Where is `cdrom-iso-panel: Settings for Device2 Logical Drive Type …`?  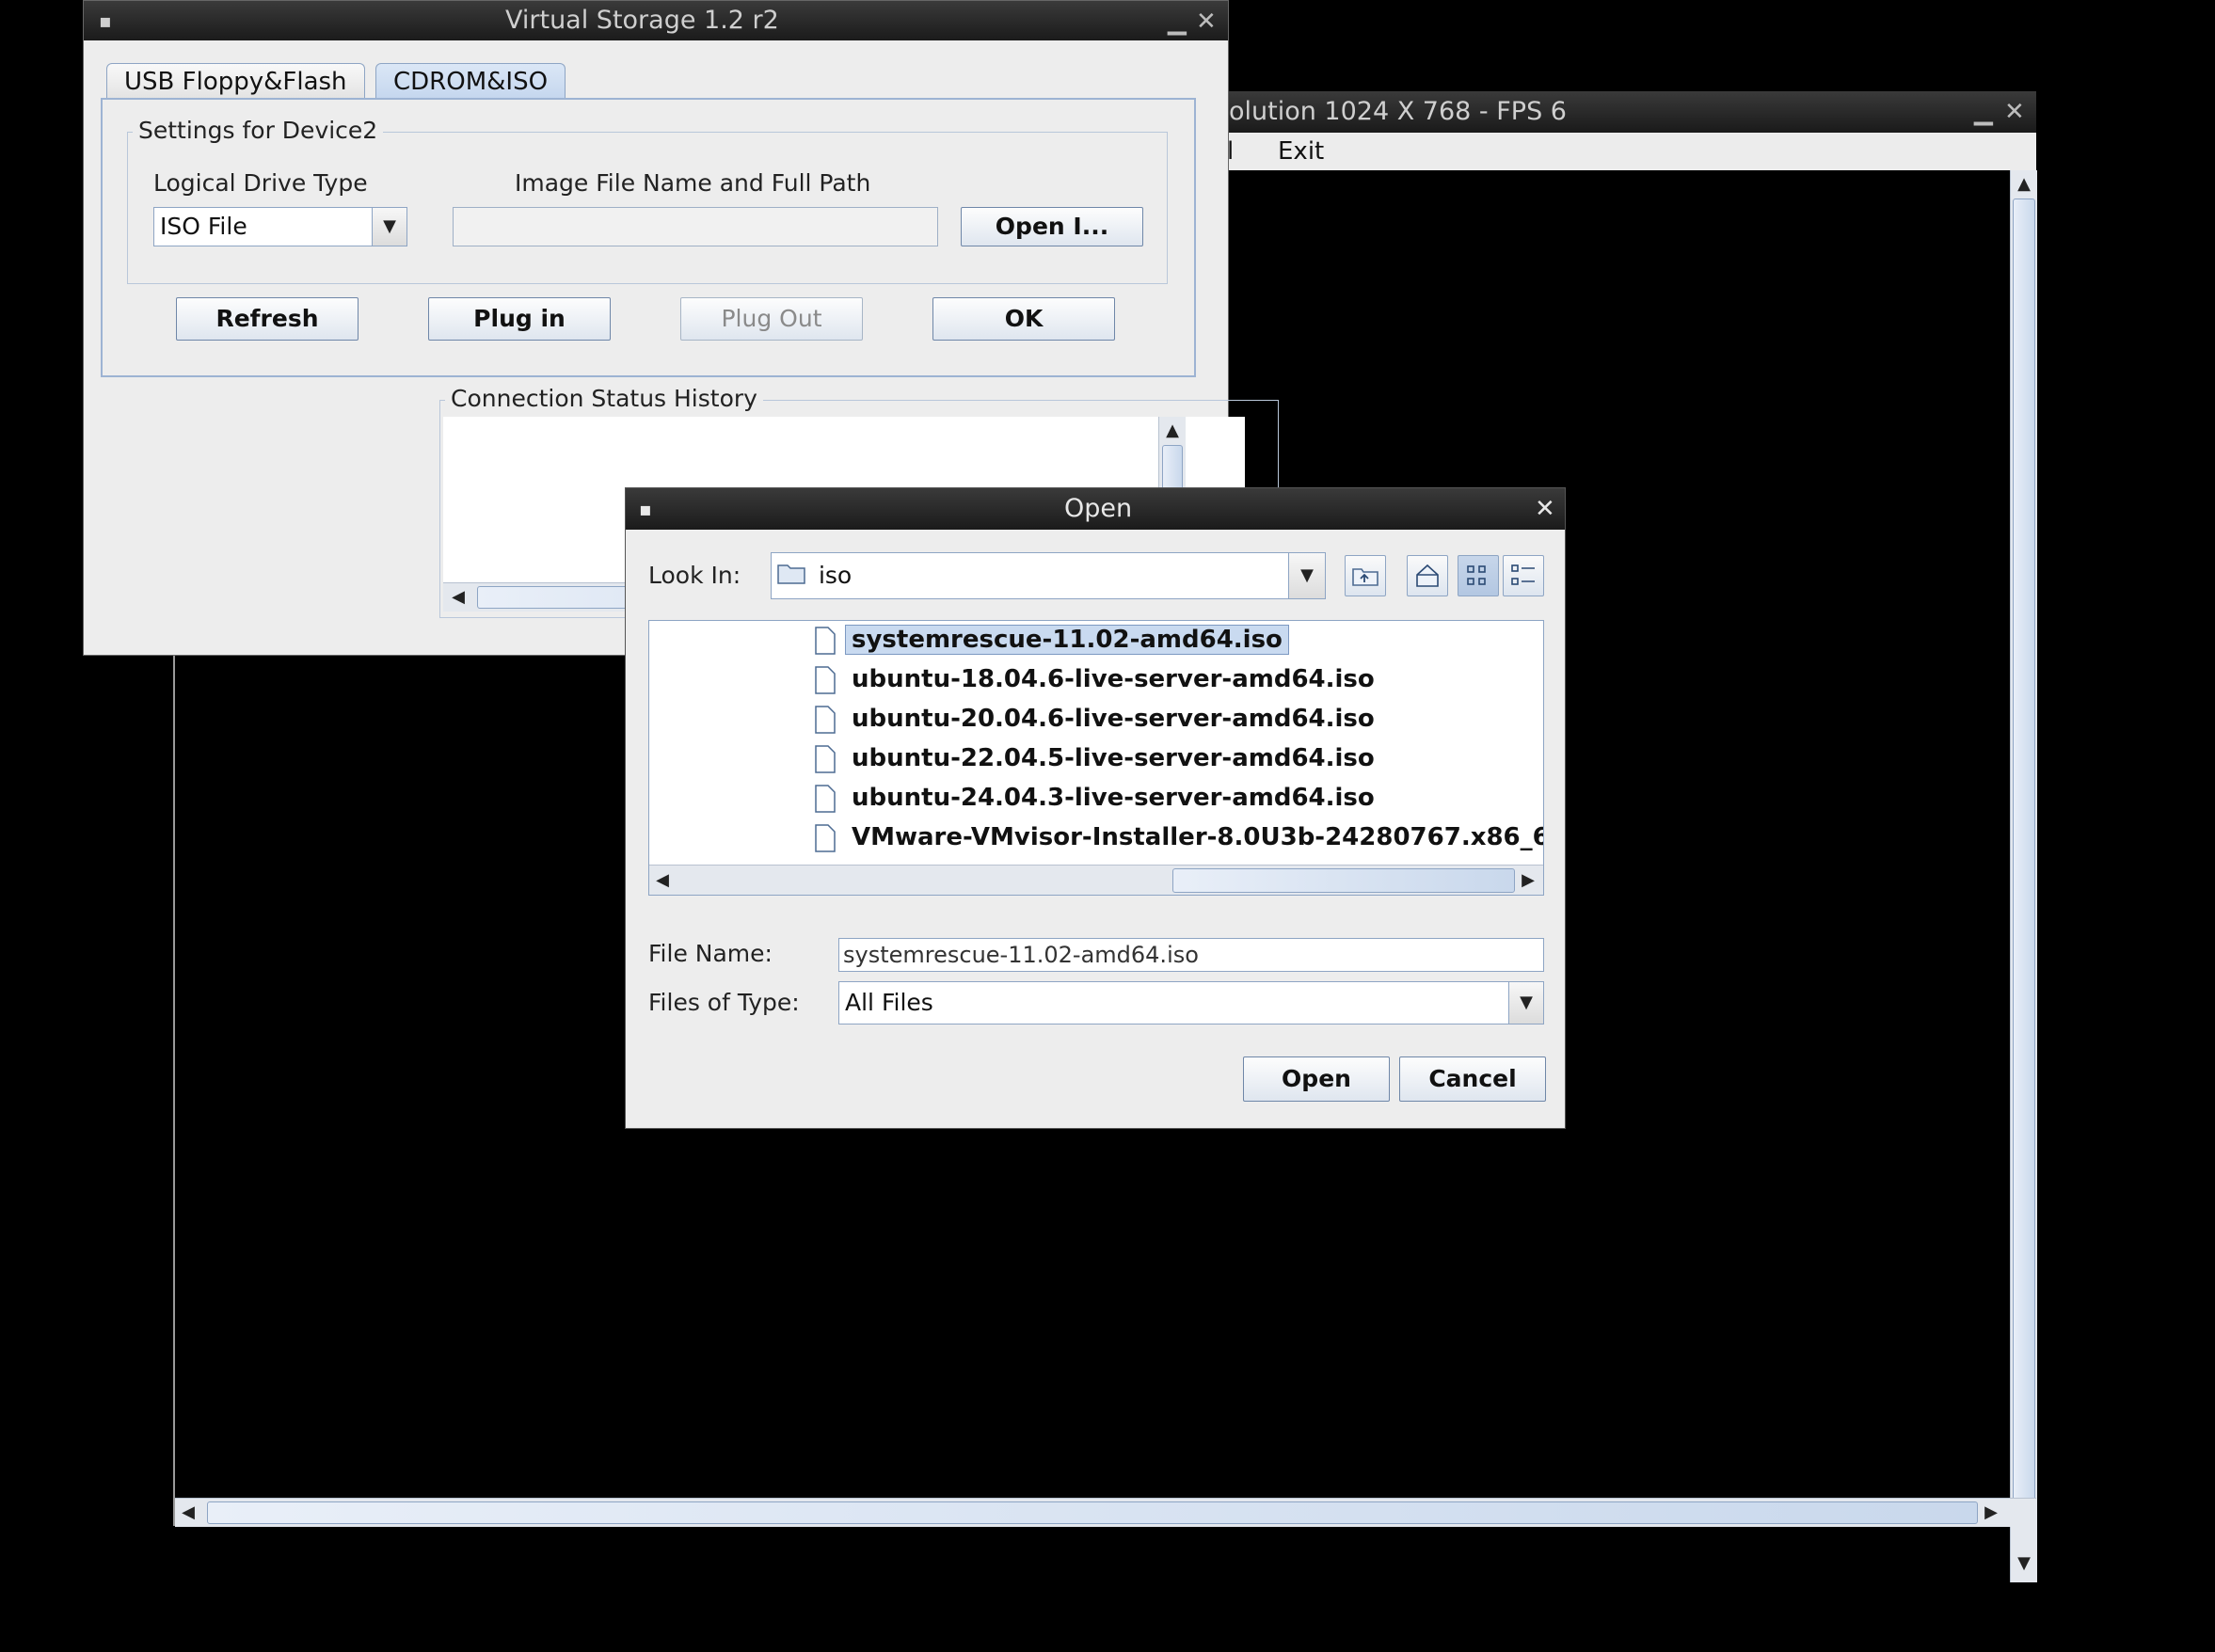
cdrom-iso-panel: Settings for Device2 Logical Drive Type … is located at coordinates (648, 237).